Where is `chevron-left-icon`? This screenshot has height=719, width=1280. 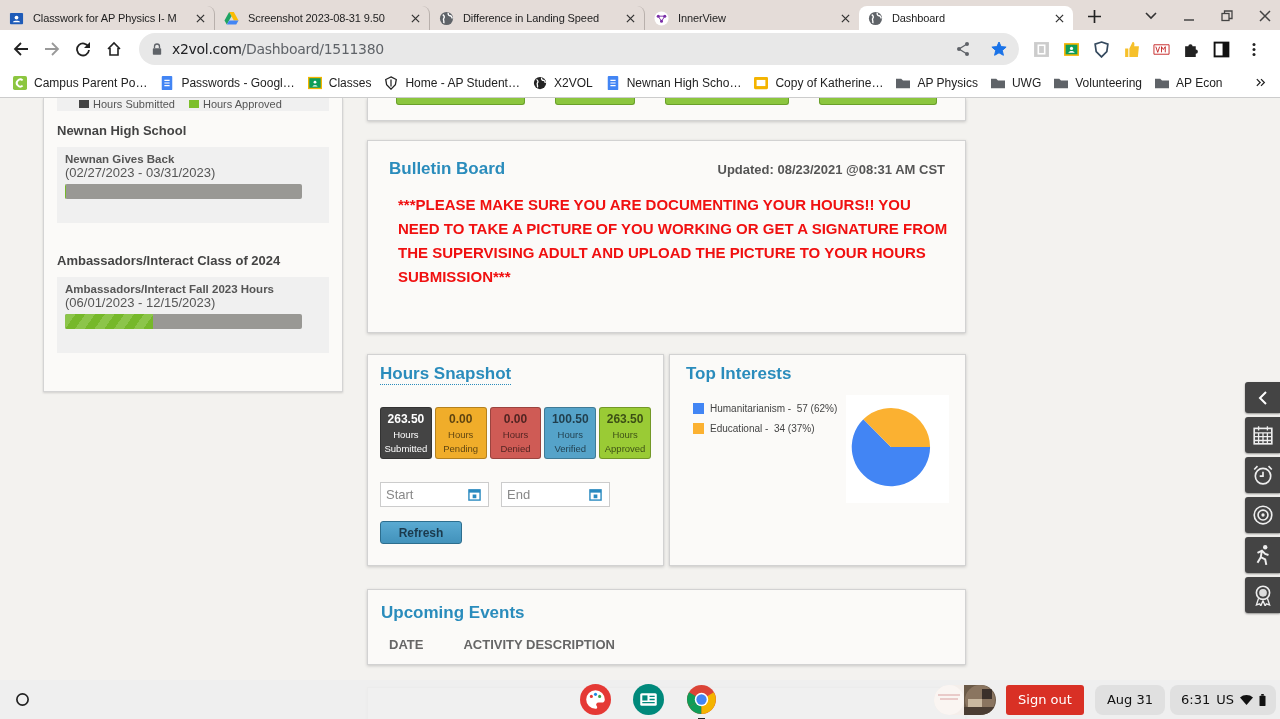 chevron-left-icon is located at coordinates (1262, 397).